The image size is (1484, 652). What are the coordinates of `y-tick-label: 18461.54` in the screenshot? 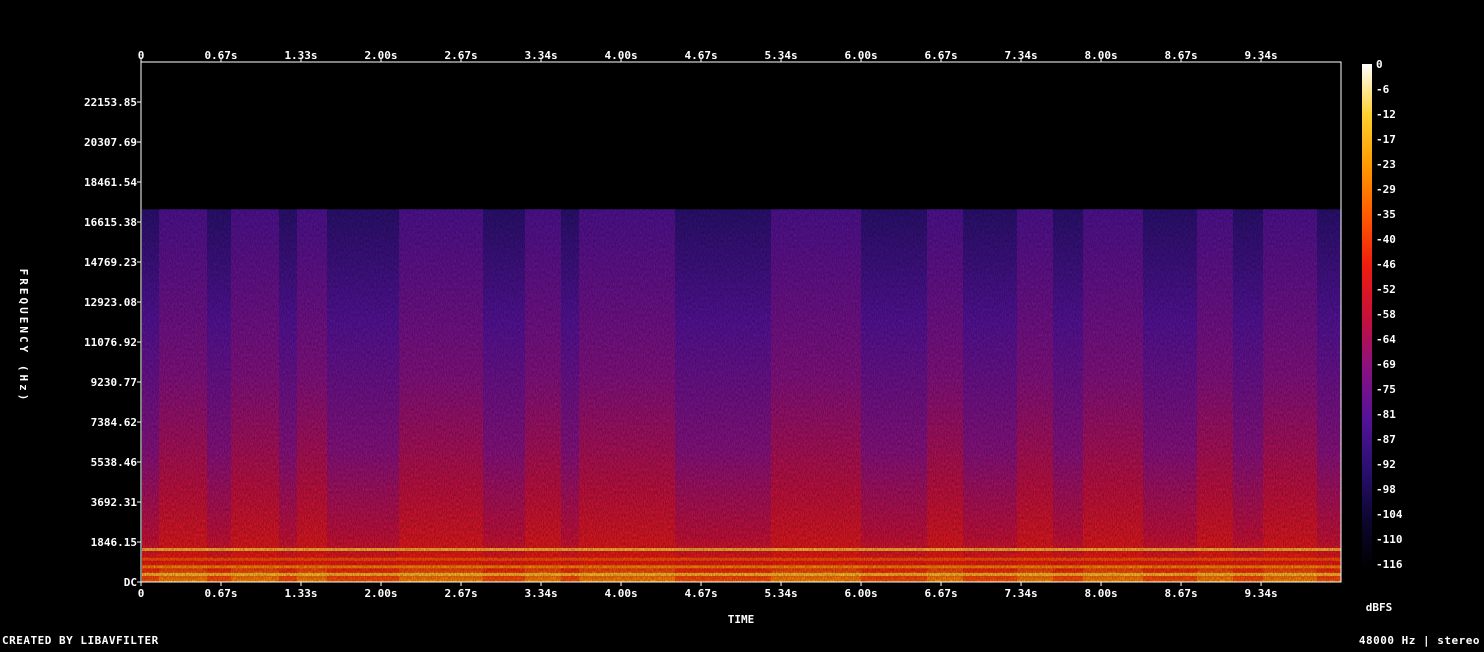 It's located at (110, 182).